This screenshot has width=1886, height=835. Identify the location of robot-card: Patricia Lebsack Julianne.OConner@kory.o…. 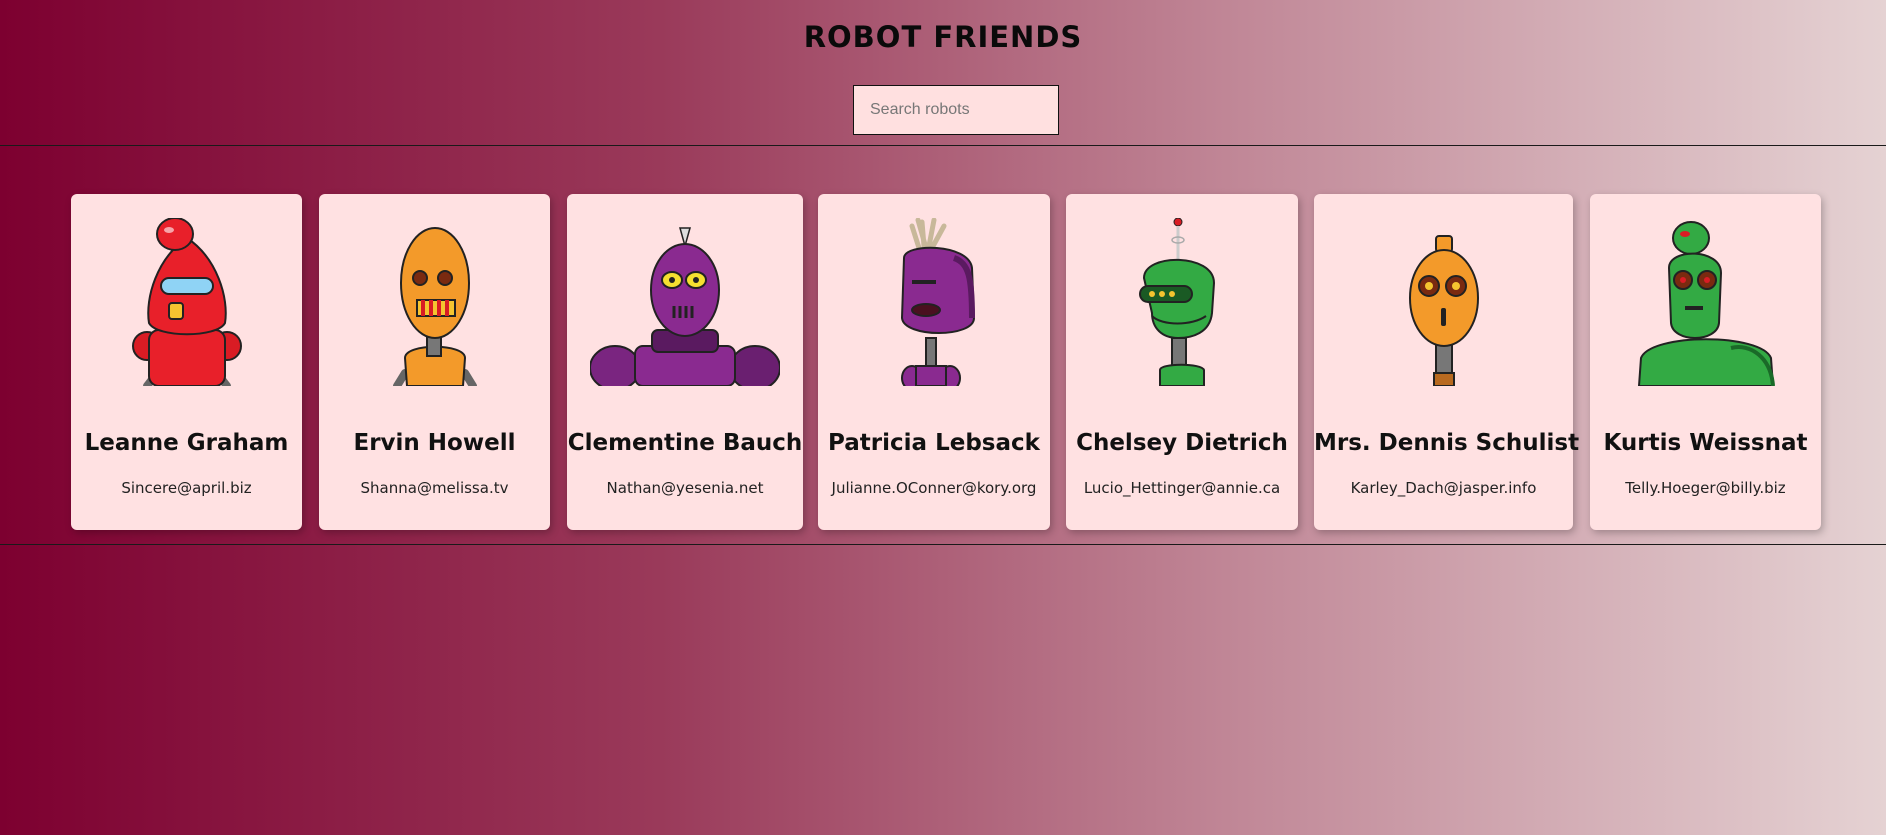
(934, 362).